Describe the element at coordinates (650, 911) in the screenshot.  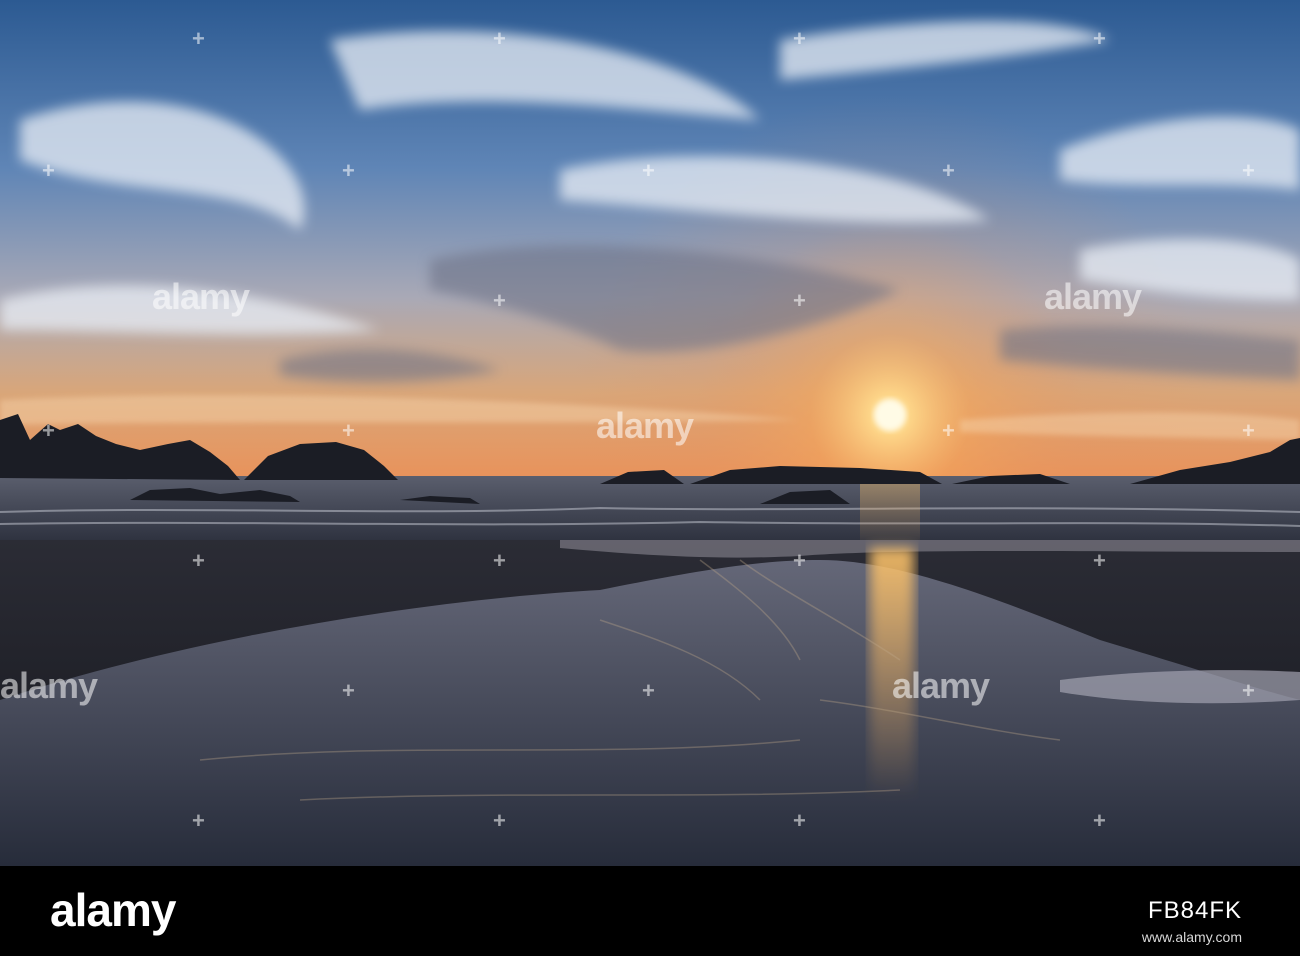
I see `footer-bar: alamy FB84FK www.alamy.com` at that location.